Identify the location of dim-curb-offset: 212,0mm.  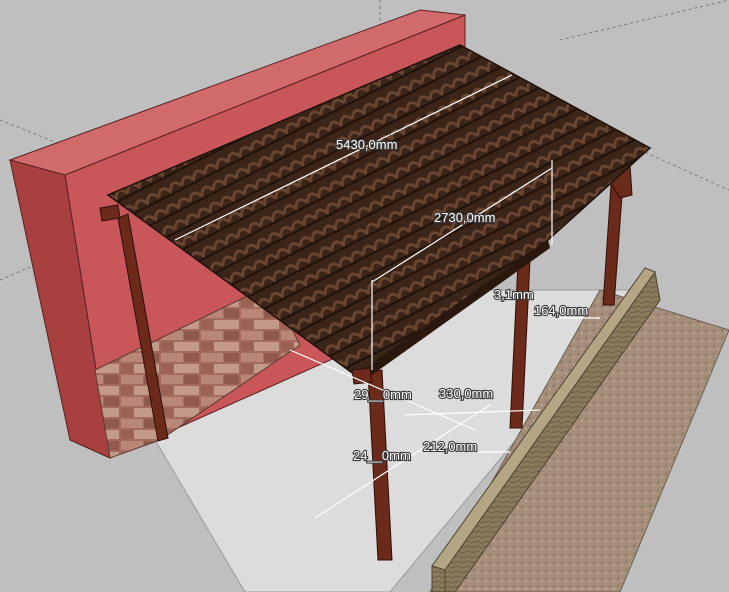
(450, 446).